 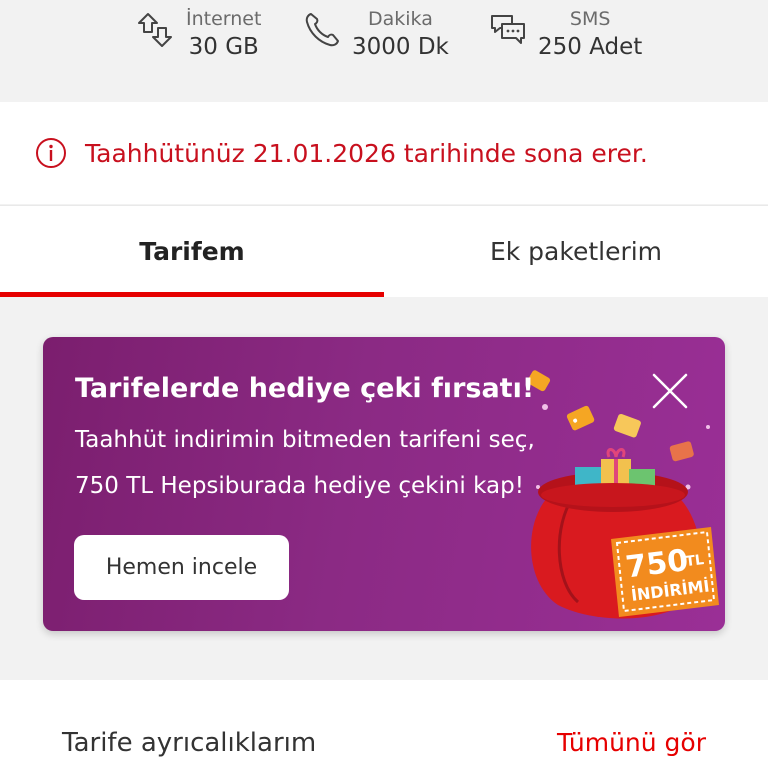 What do you see at coordinates (590, 47) in the screenshot?
I see `usage-value: 250 Adet` at bounding box center [590, 47].